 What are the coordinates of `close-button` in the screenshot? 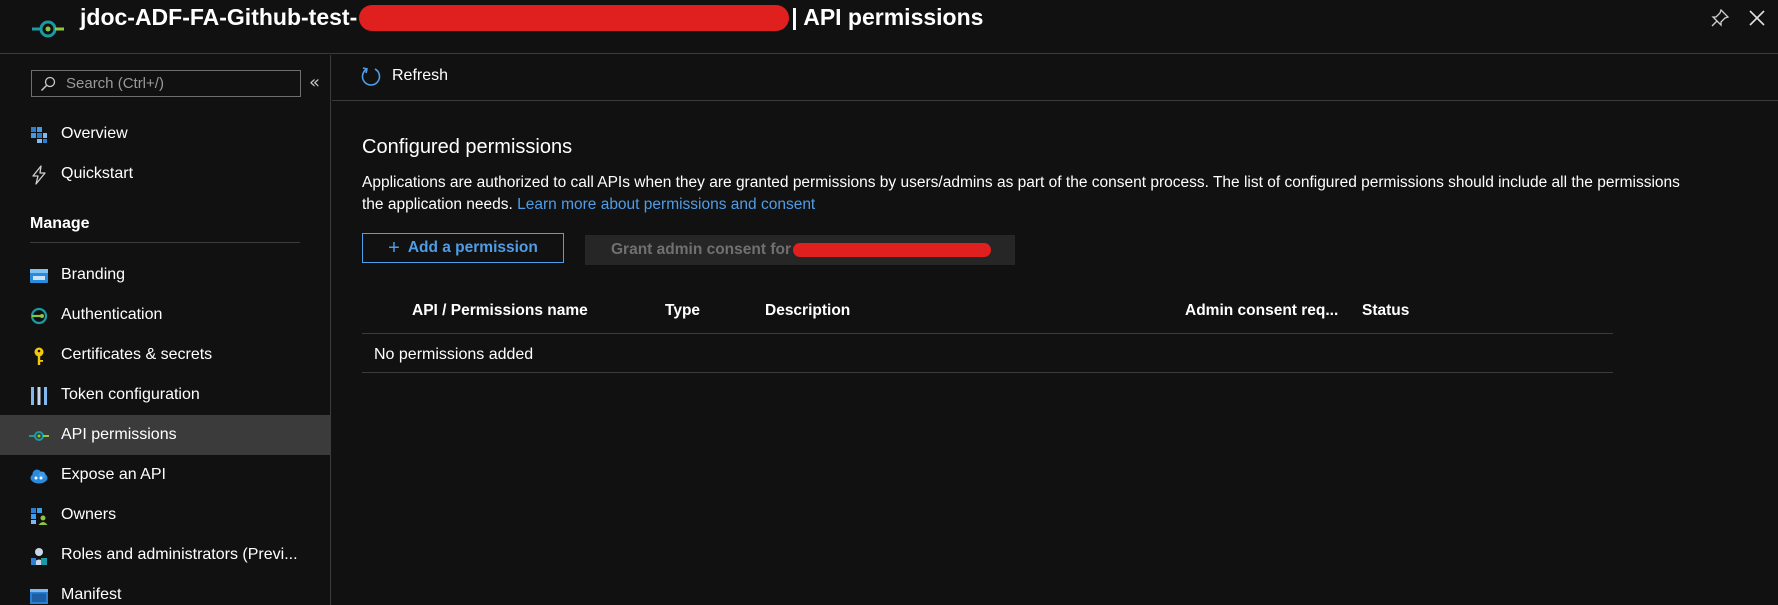 It's located at (1757, 18).